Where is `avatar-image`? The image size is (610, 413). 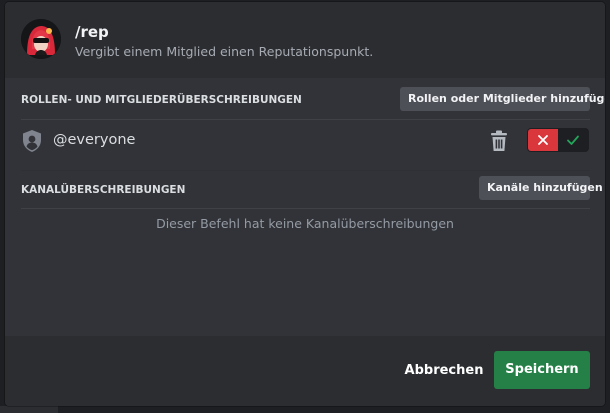
avatar-image is located at coordinates (41, 39).